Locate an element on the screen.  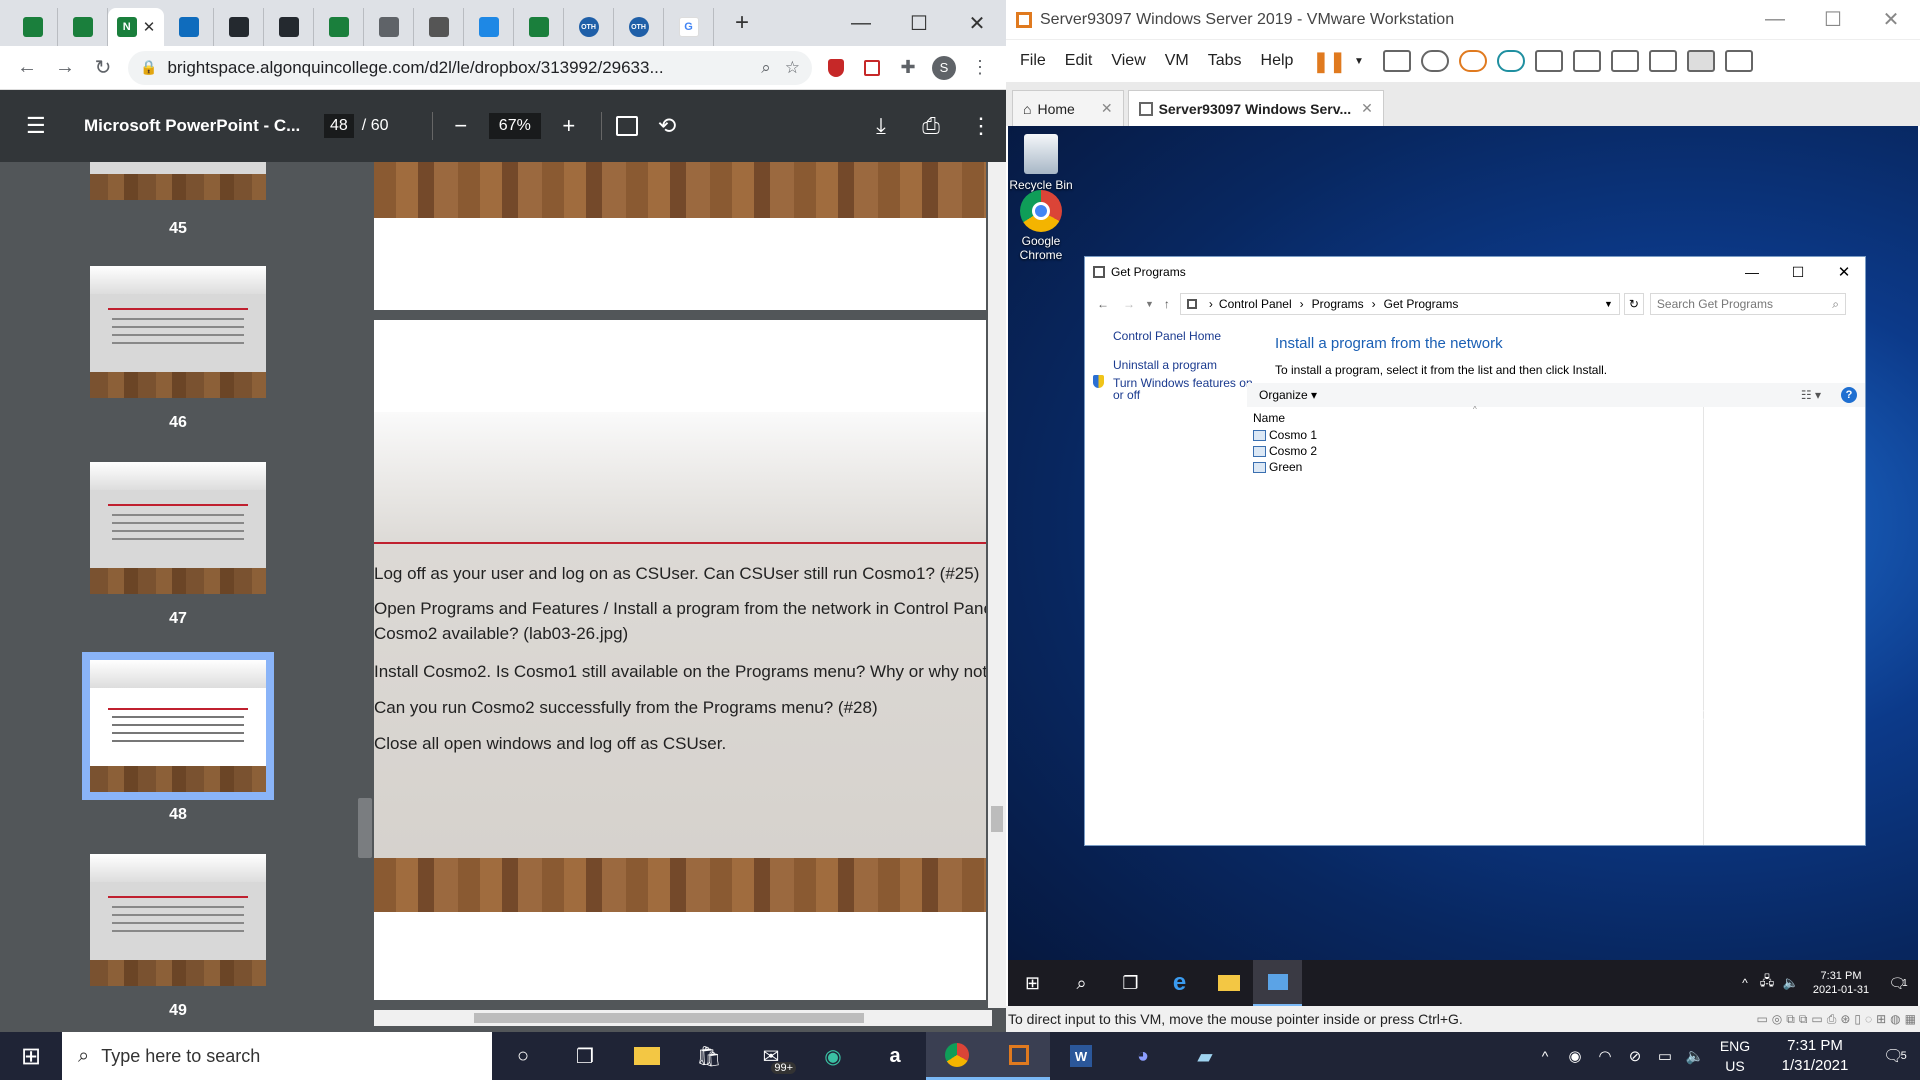
network-icon: 🖧 is located at coordinates (1767, 983).